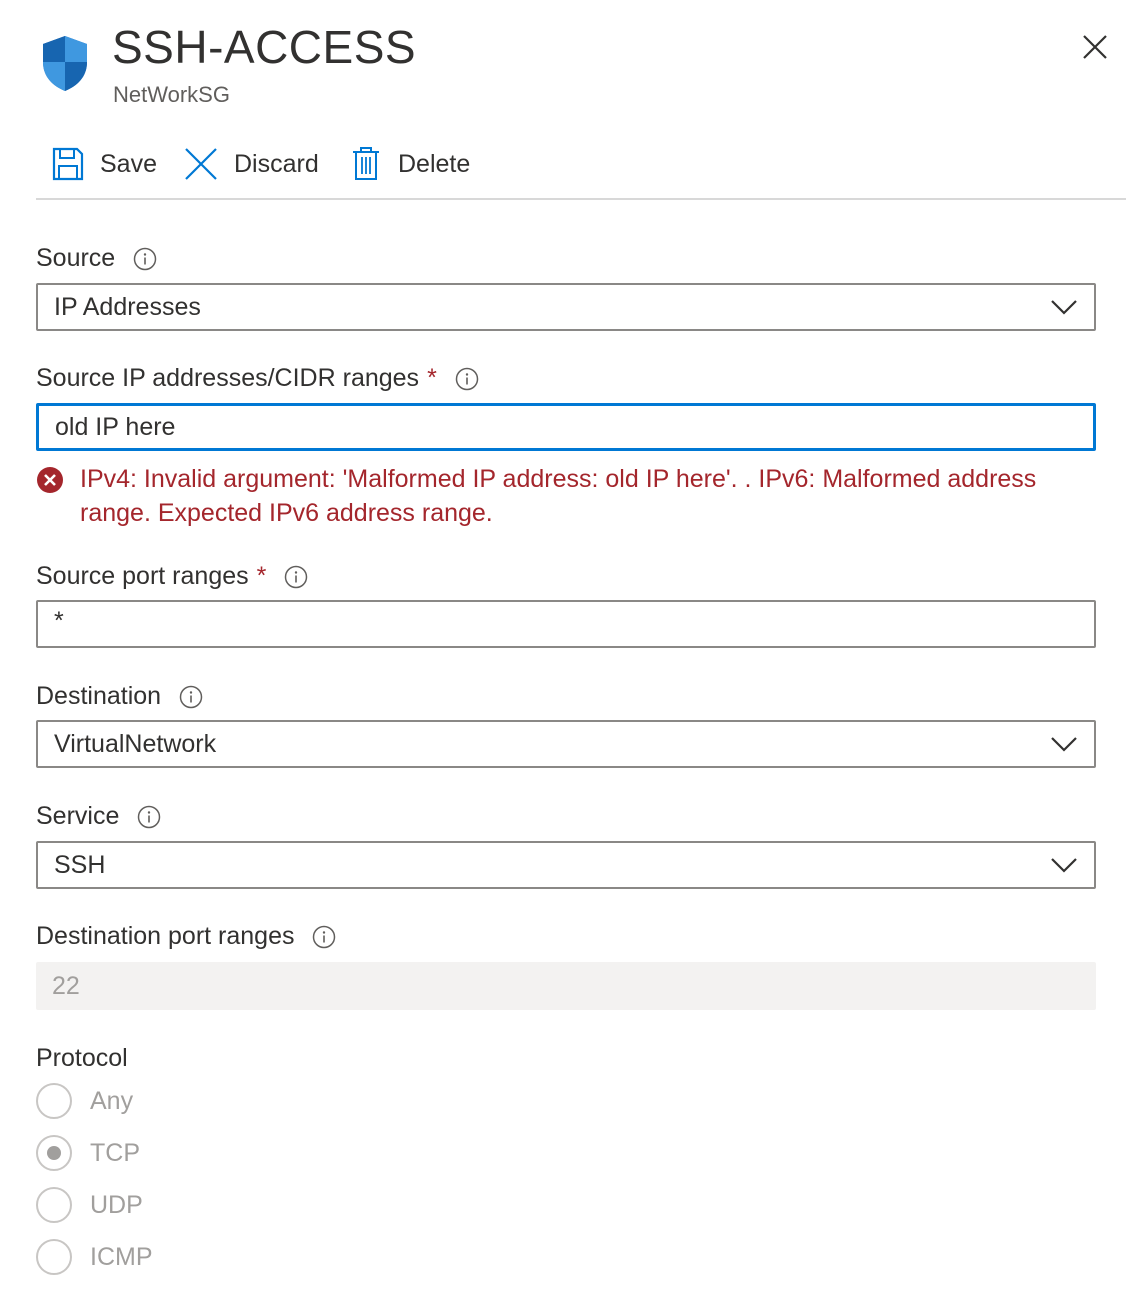  Describe the element at coordinates (1095, 47) in the screenshot. I see `close-icon` at that location.